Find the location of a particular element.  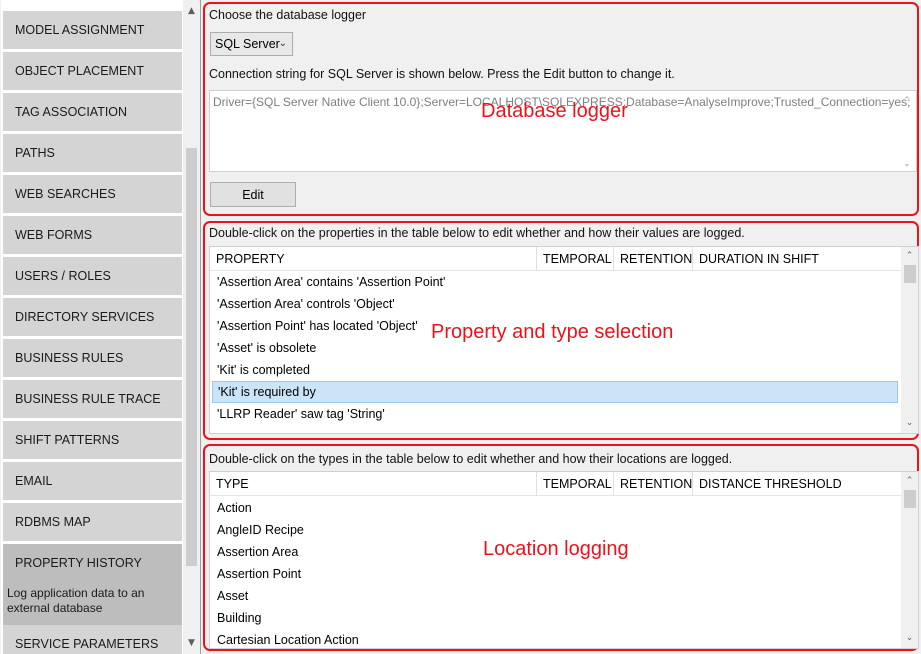

table-row: Building is located at coordinates (555, 618).